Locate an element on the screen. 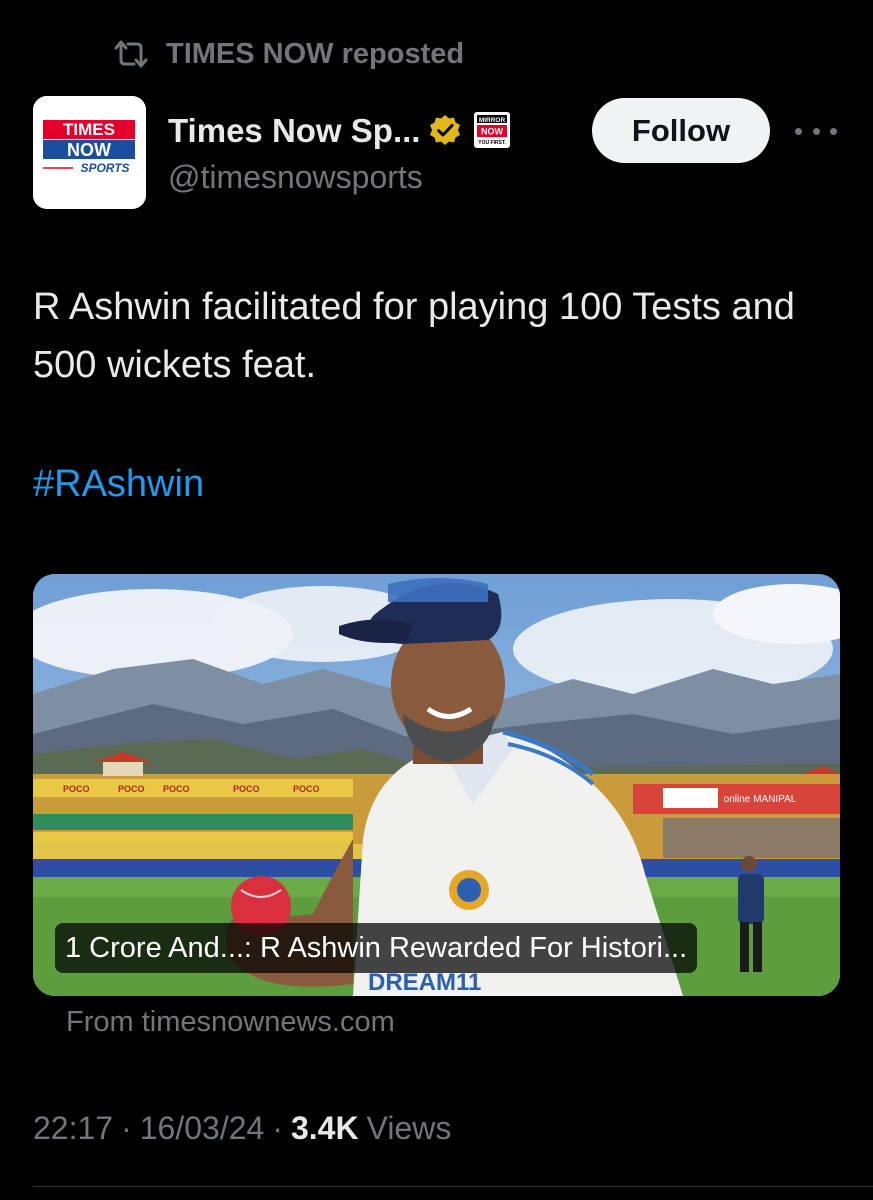 The height and width of the screenshot is (1200, 873). repost-indicator: TIMES NOW reposted is located at coordinates (288, 54).